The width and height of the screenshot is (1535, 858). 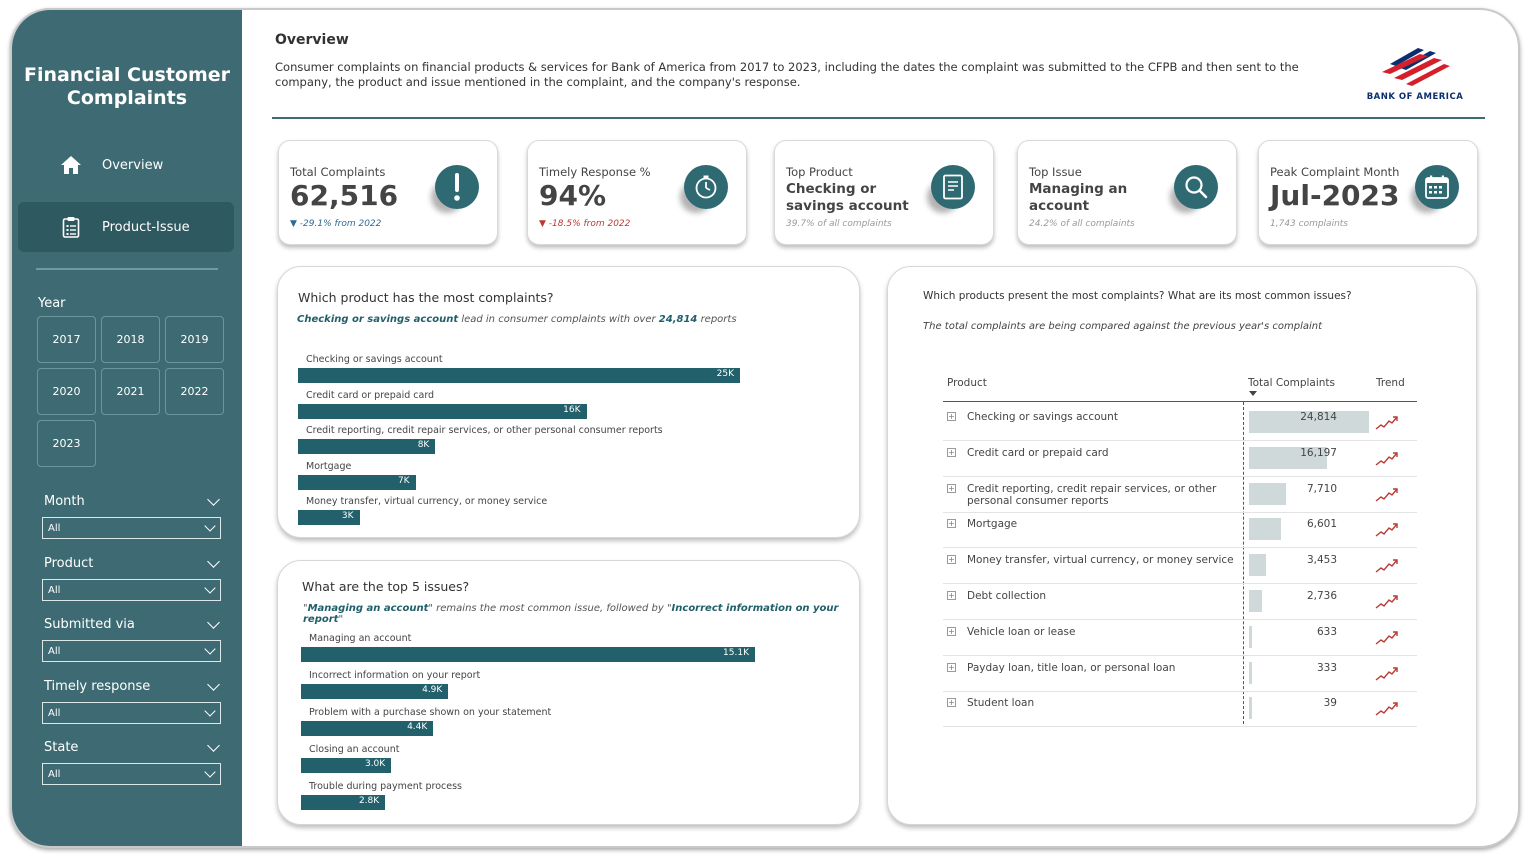 What do you see at coordinates (1321, 488) in the screenshot?
I see `total-complaints-value: 7,710` at bounding box center [1321, 488].